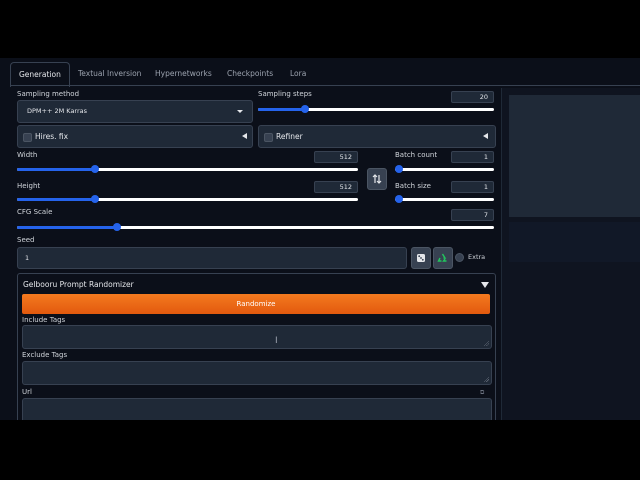 The image size is (640, 480). What do you see at coordinates (444, 199) in the screenshot?
I see `batch-size-slider` at bounding box center [444, 199].